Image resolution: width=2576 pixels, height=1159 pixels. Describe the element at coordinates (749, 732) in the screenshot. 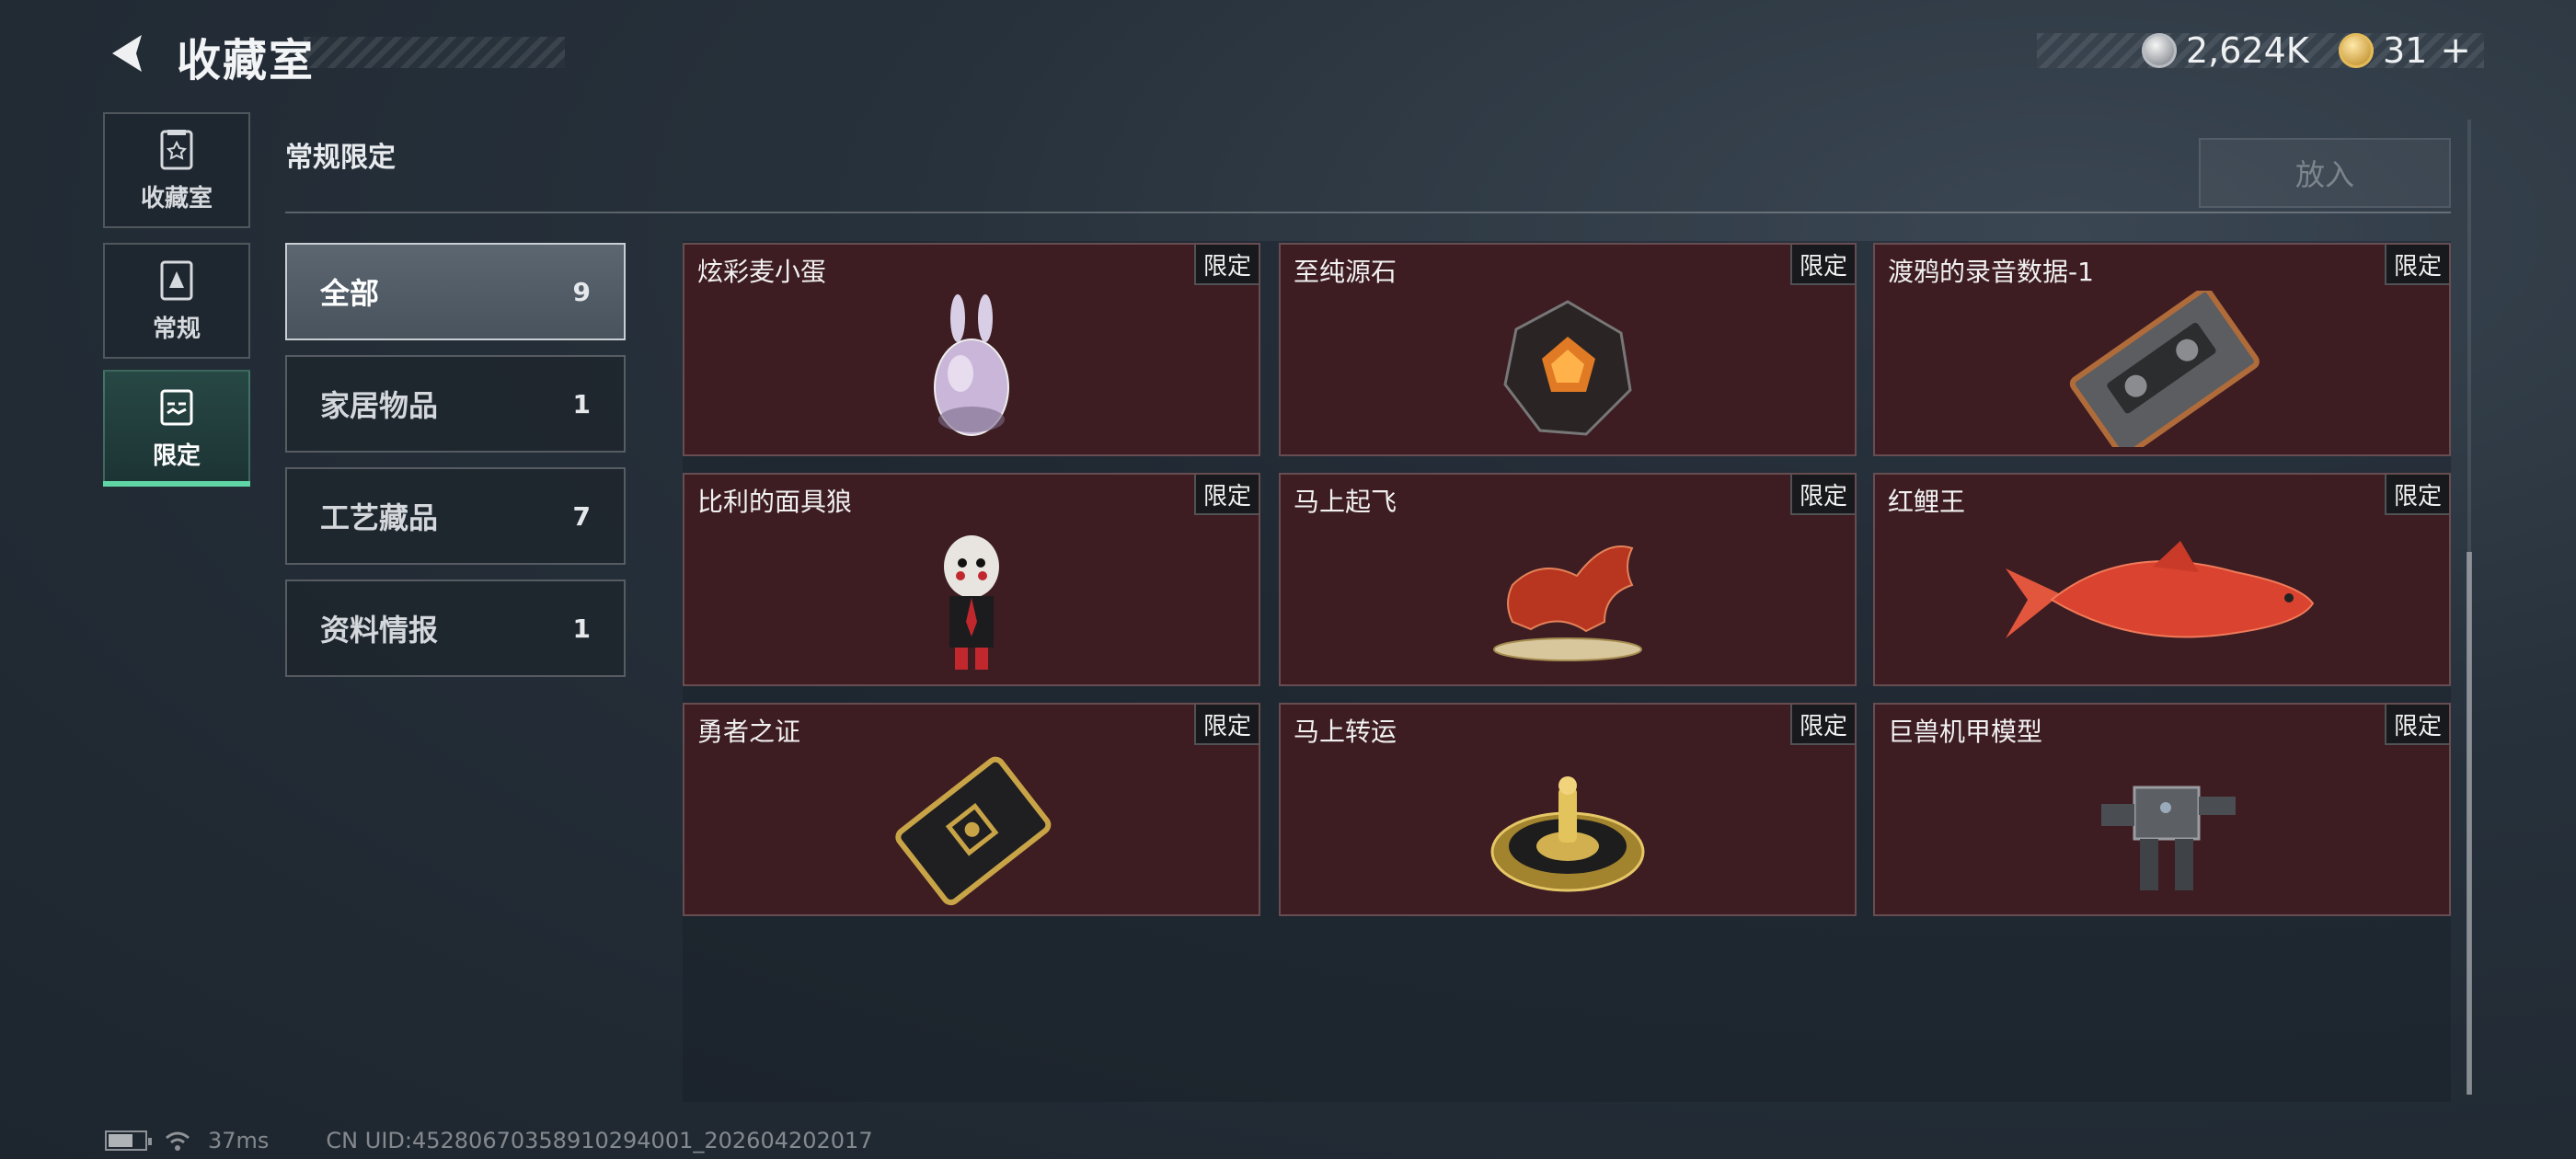

I see `item-name: 勇者之证` at that location.